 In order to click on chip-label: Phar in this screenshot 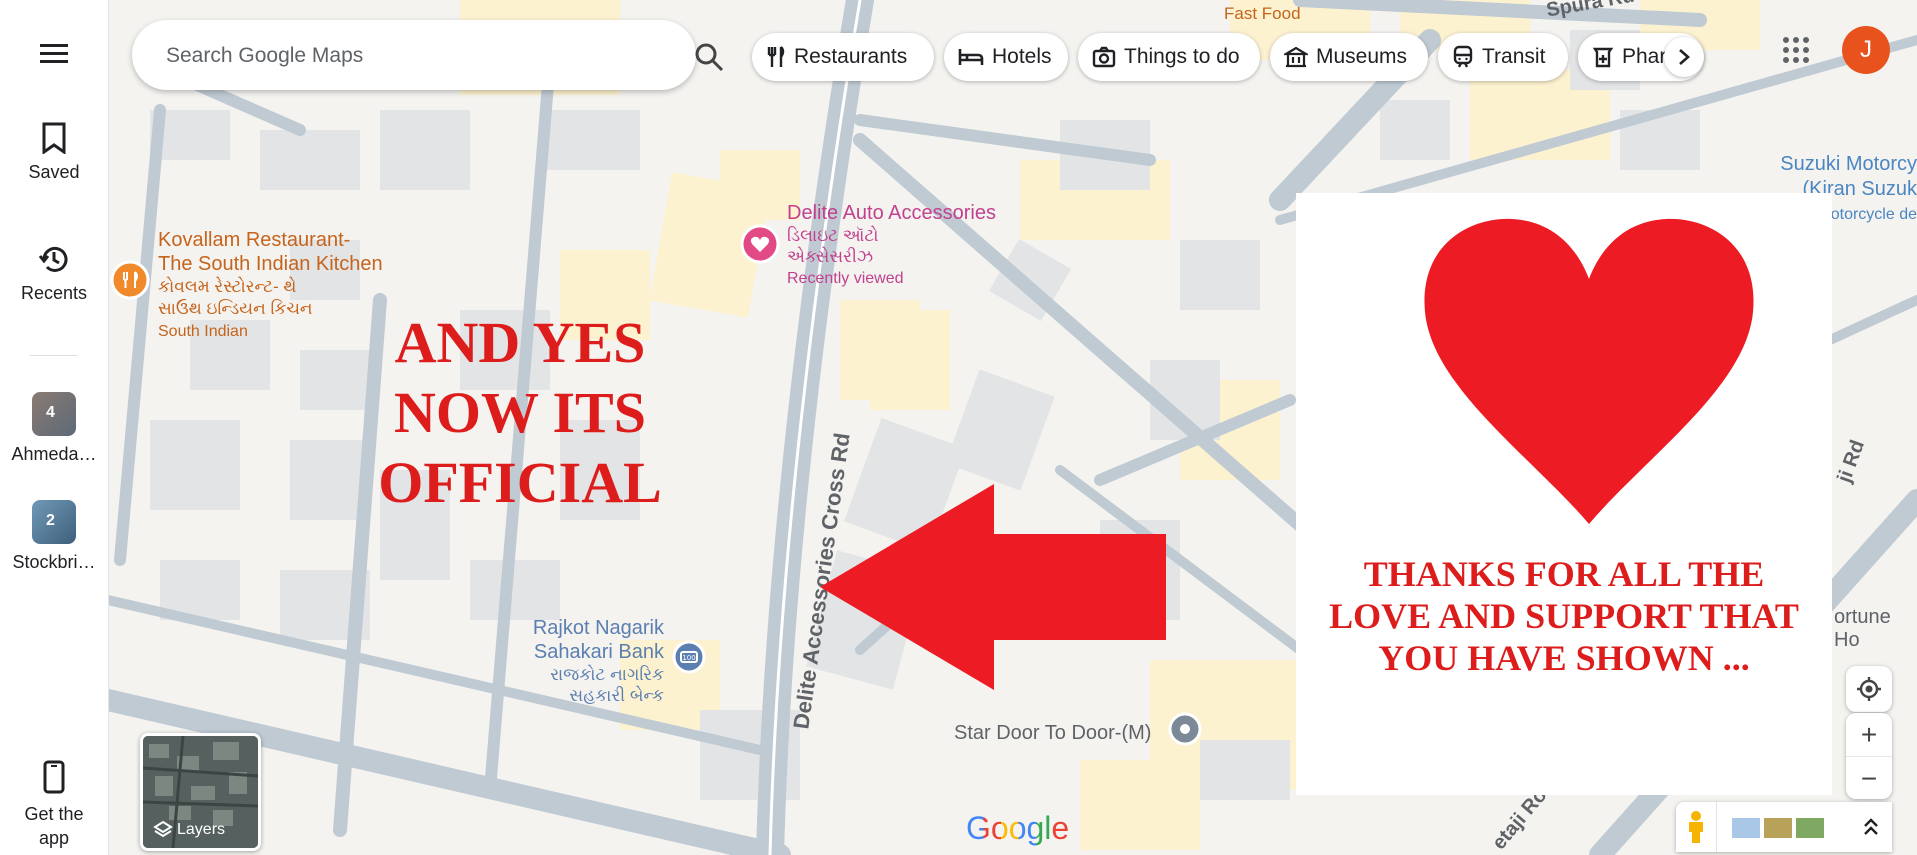, I will do `click(1644, 56)`.